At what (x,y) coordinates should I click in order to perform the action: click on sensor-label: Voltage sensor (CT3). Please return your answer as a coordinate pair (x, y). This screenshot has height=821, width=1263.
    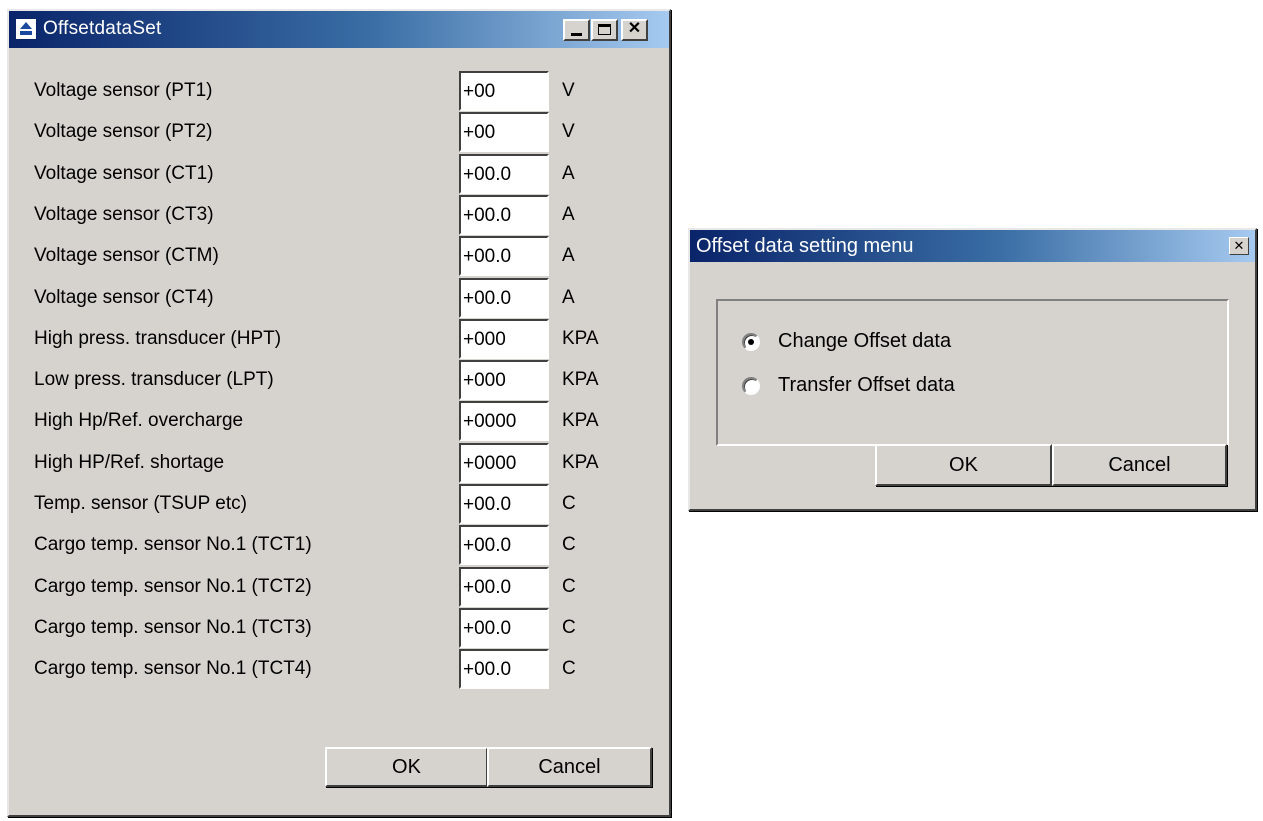
    Looking at the image, I should click on (124, 214).